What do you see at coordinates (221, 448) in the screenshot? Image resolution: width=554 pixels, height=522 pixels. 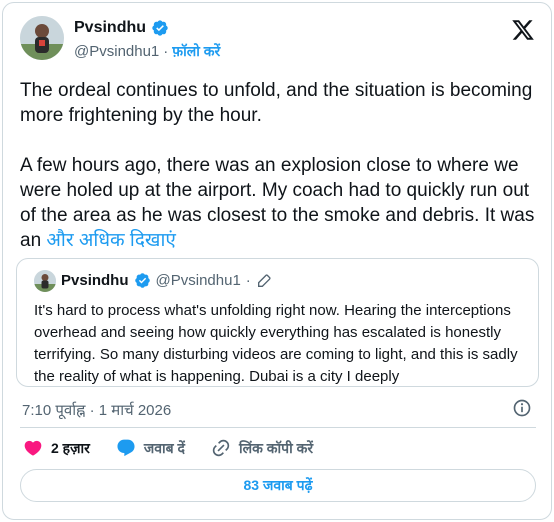 I see `link-icon` at bounding box center [221, 448].